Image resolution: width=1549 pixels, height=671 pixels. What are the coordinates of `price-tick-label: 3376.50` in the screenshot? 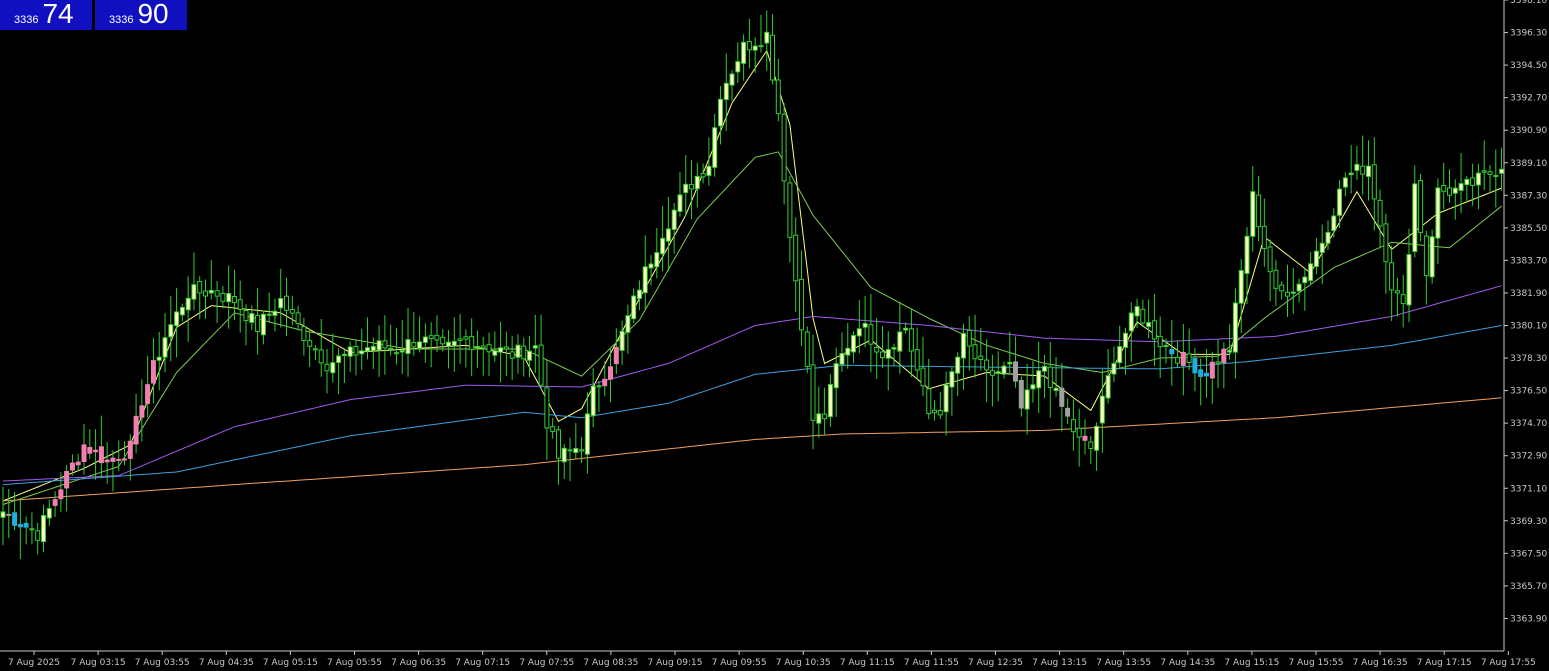 It's located at (1528, 392).